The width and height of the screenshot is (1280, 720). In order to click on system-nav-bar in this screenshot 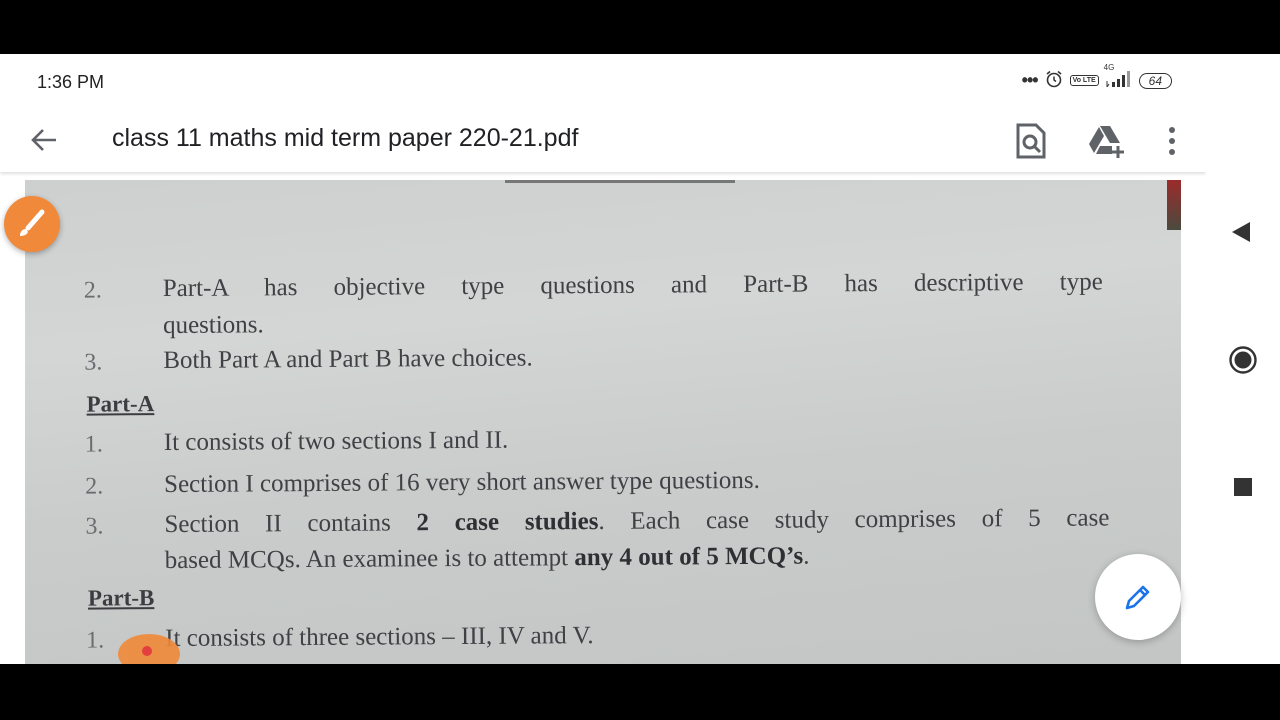, I will do `click(1243, 359)`.